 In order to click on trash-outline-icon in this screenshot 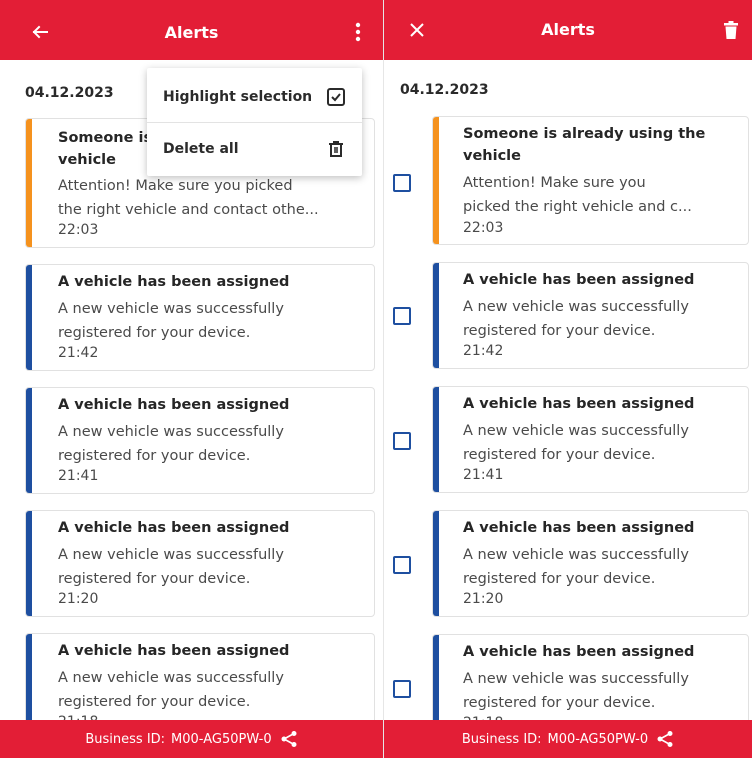, I will do `click(336, 149)`.